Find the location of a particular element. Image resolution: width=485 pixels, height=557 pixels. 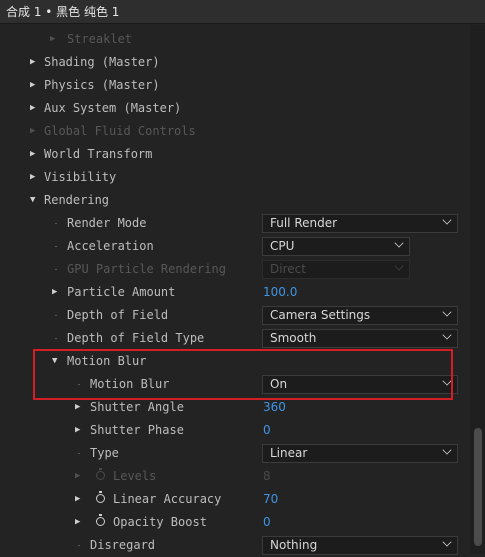

vertical-scrollbar is located at coordinates (477, 289).